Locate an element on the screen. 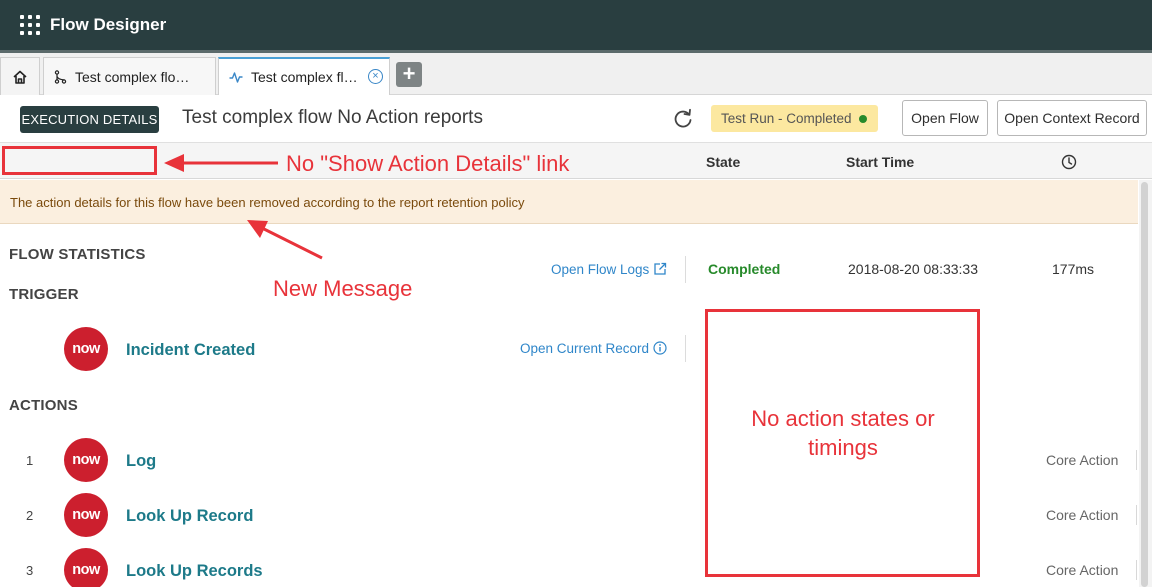 This screenshot has height=587, width=1152. annotation-arrow-message is located at coordinates (292, 243).